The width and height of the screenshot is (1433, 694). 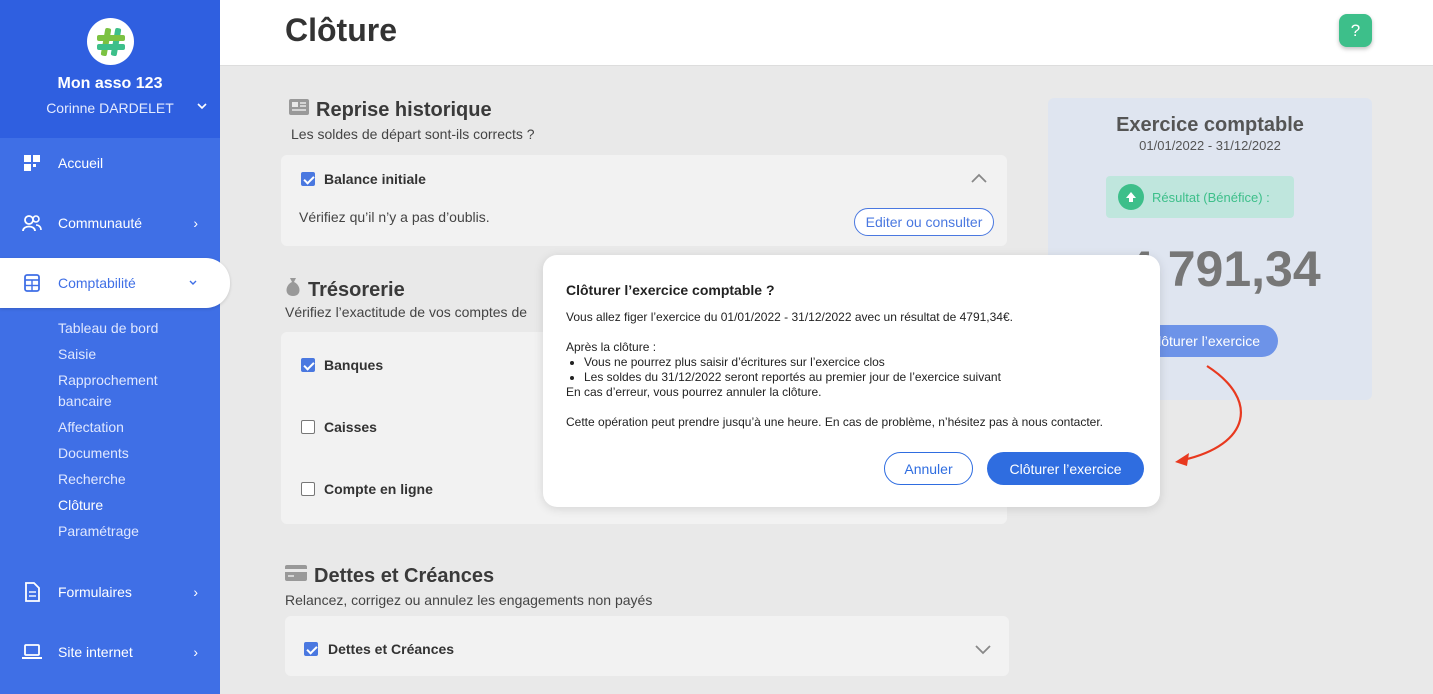 What do you see at coordinates (95, 652) in the screenshot?
I see `nav-label: Site internet` at bounding box center [95, 652].